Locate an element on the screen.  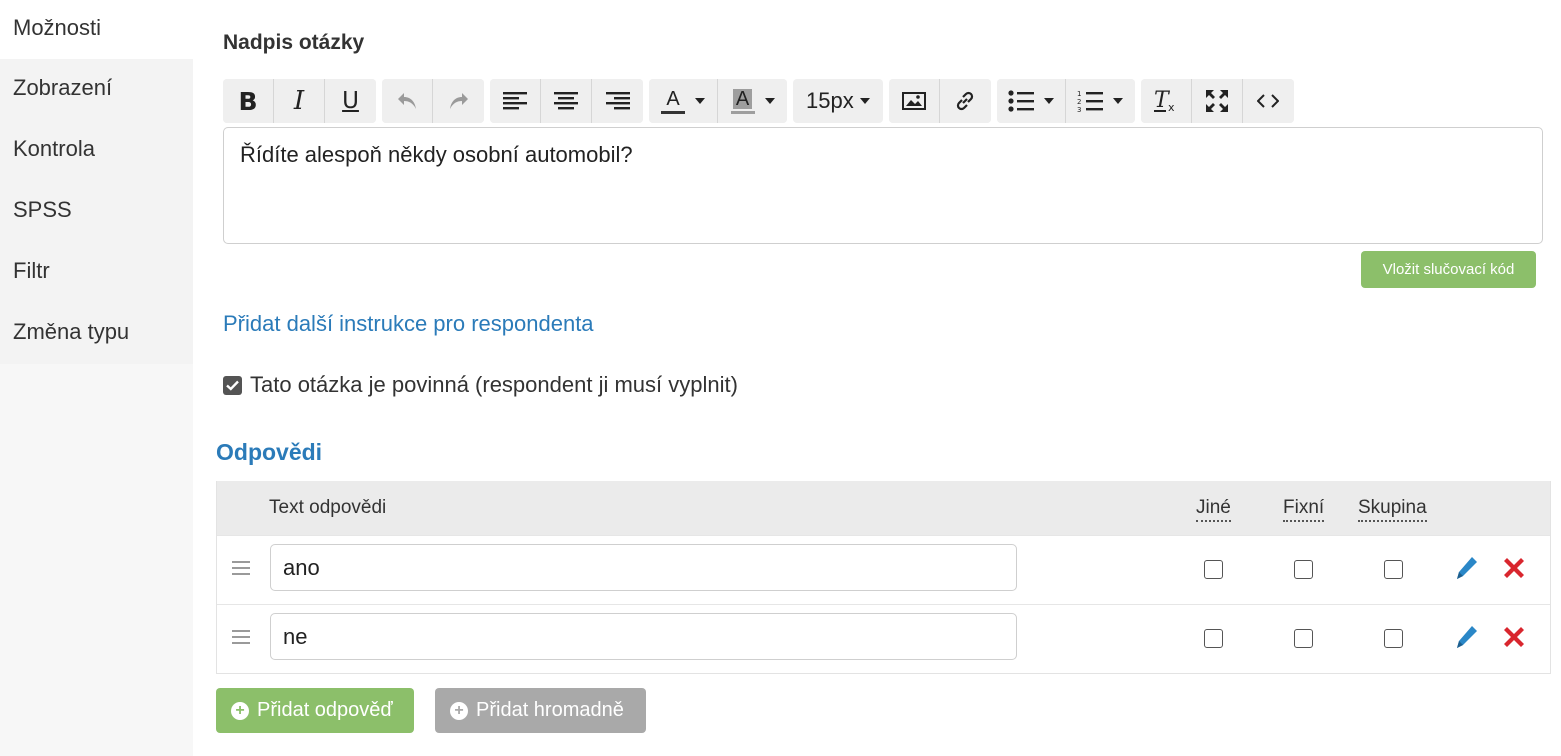
align-left-icon is located at coordinates (515, 101).